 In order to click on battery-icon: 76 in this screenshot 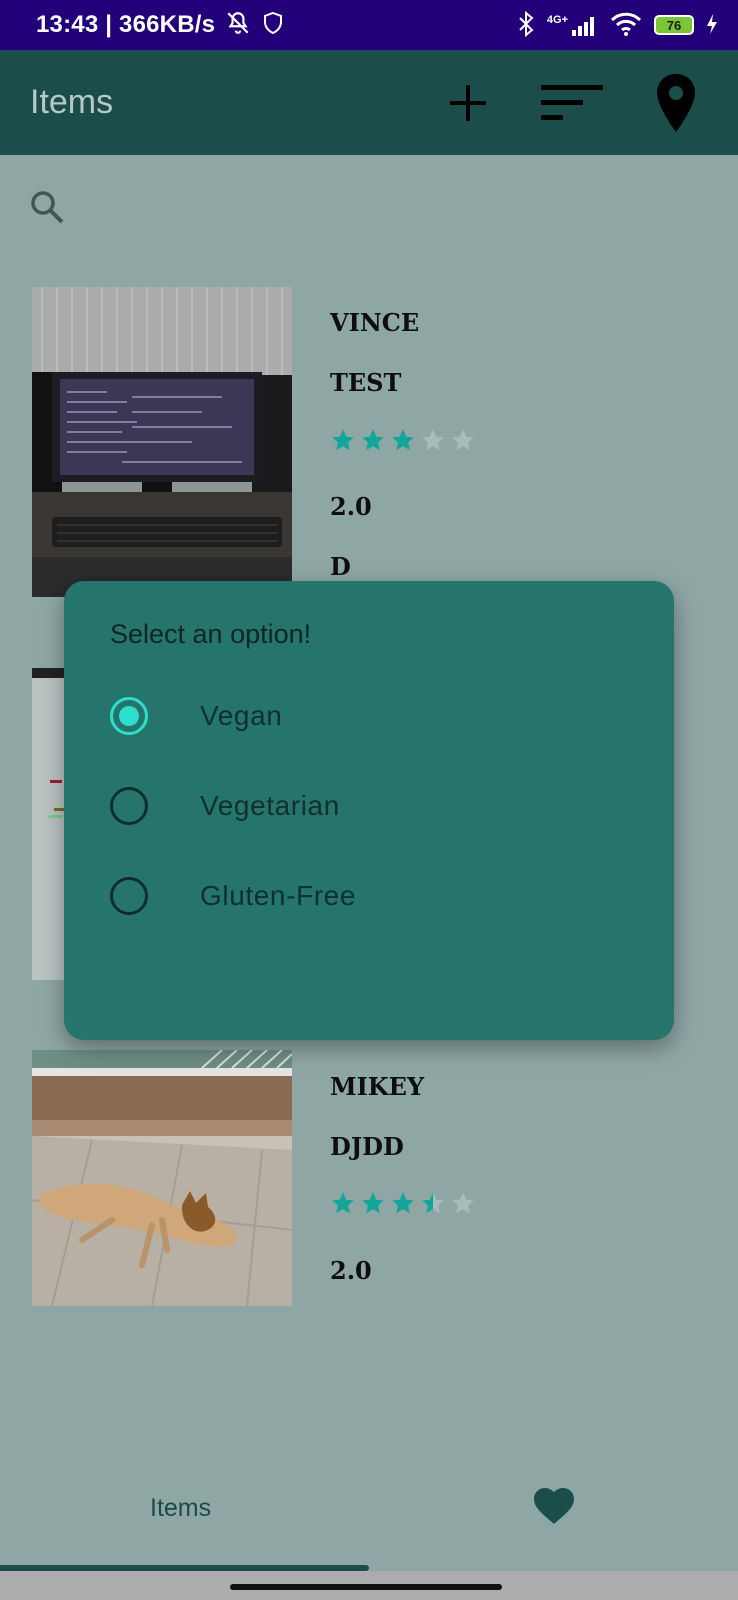, I will do `click(674, 25)`.